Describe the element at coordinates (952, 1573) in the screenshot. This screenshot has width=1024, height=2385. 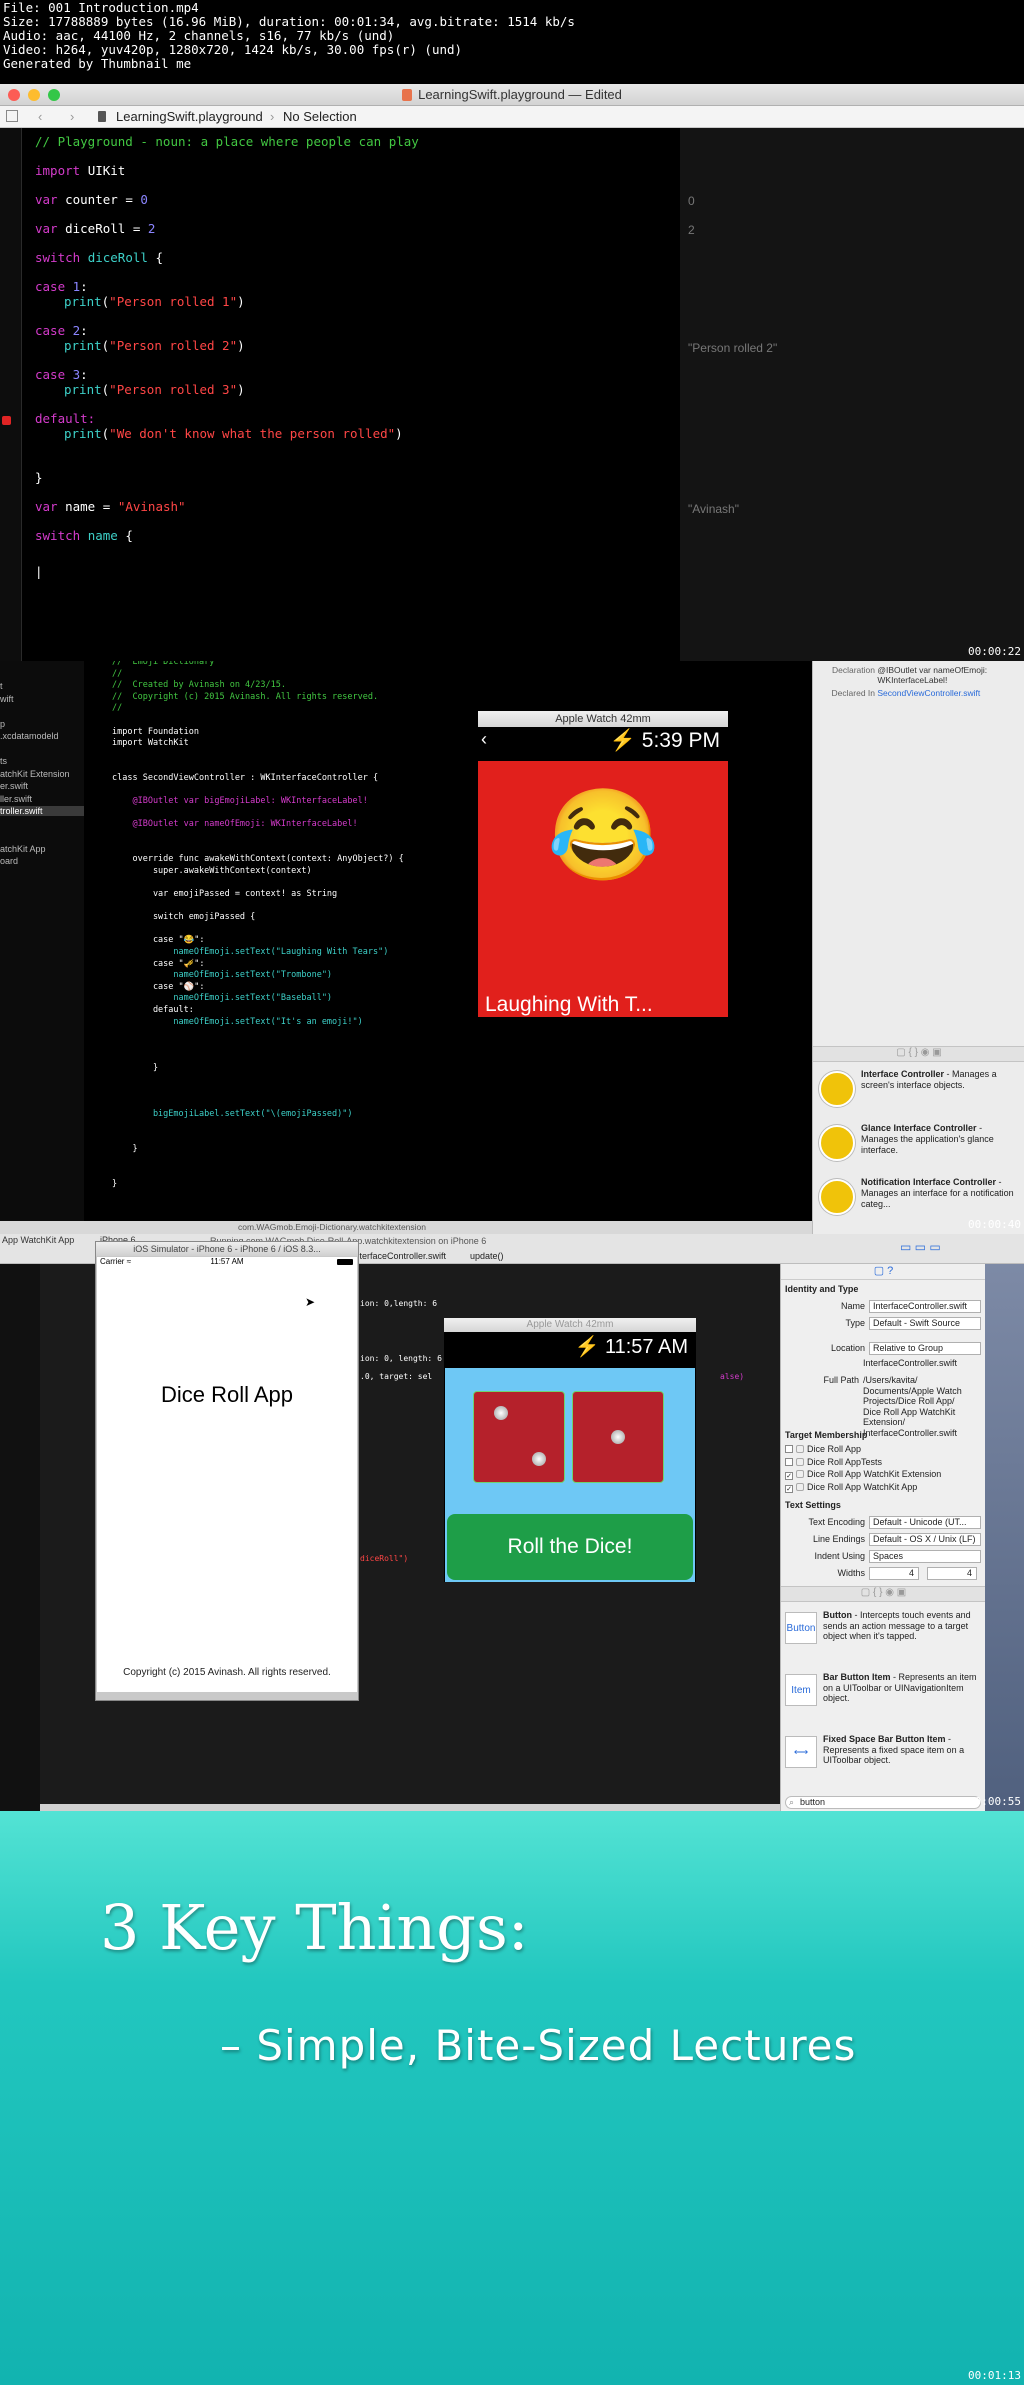
I see `indent-width-field: 4` at that location.